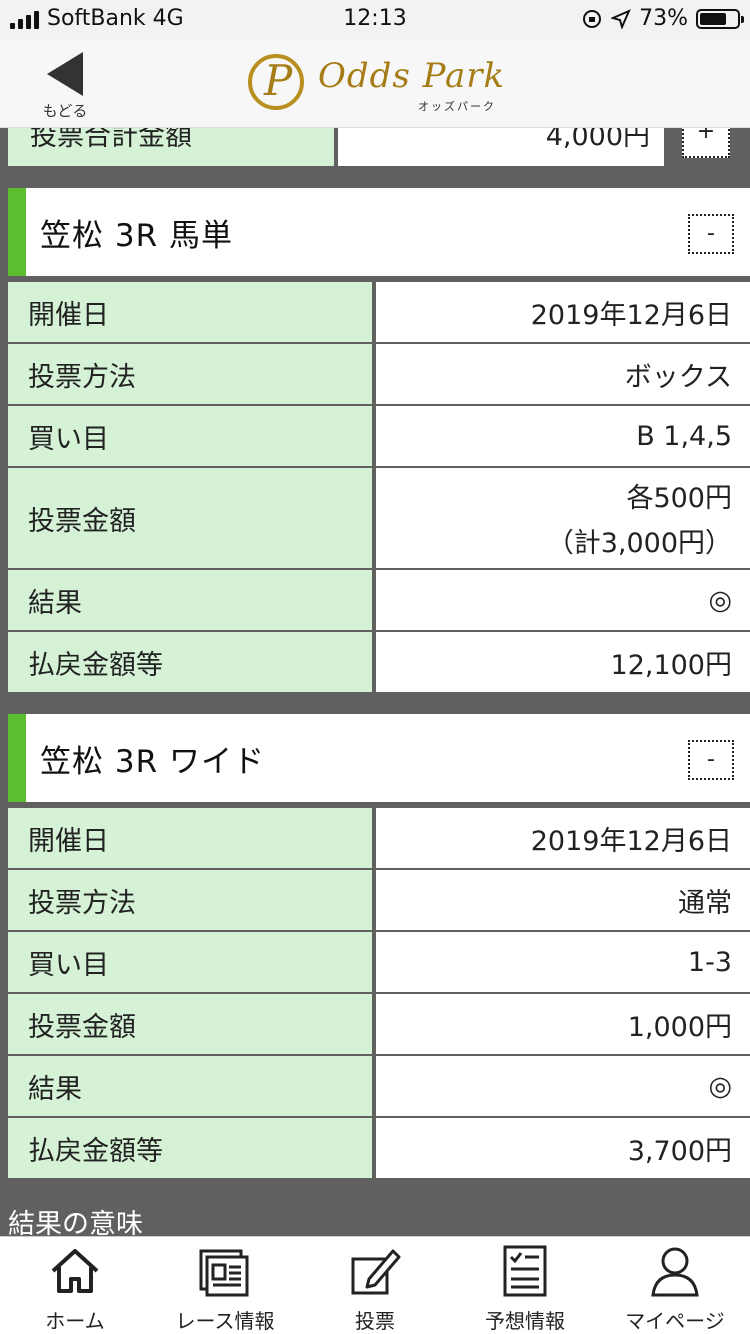 The image size is (750, 1334). I want to click on row-bet-amount: 投票金額 1,000円, so click(379, 1024).